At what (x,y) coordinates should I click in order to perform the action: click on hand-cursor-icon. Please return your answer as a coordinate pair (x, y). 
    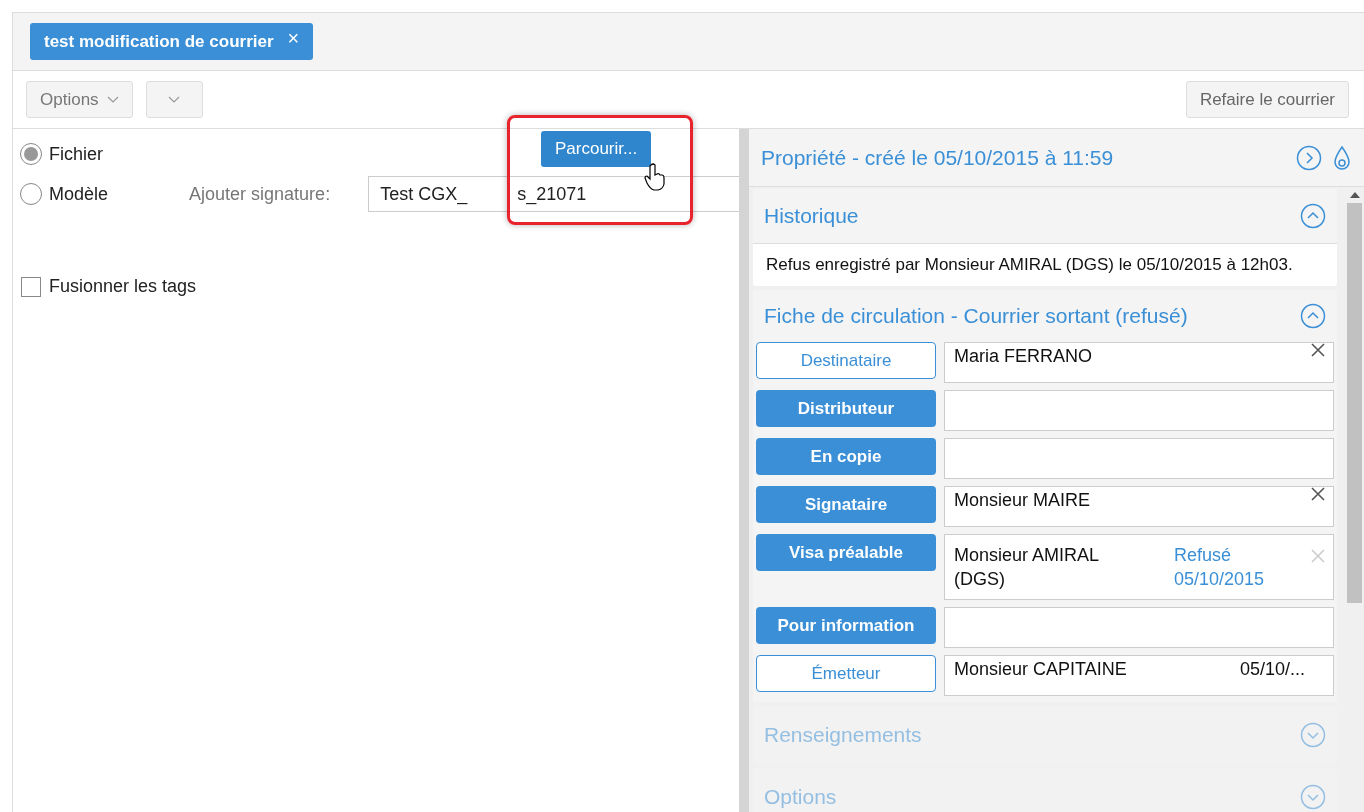
    Looking at the image, I should click on (655, 177).